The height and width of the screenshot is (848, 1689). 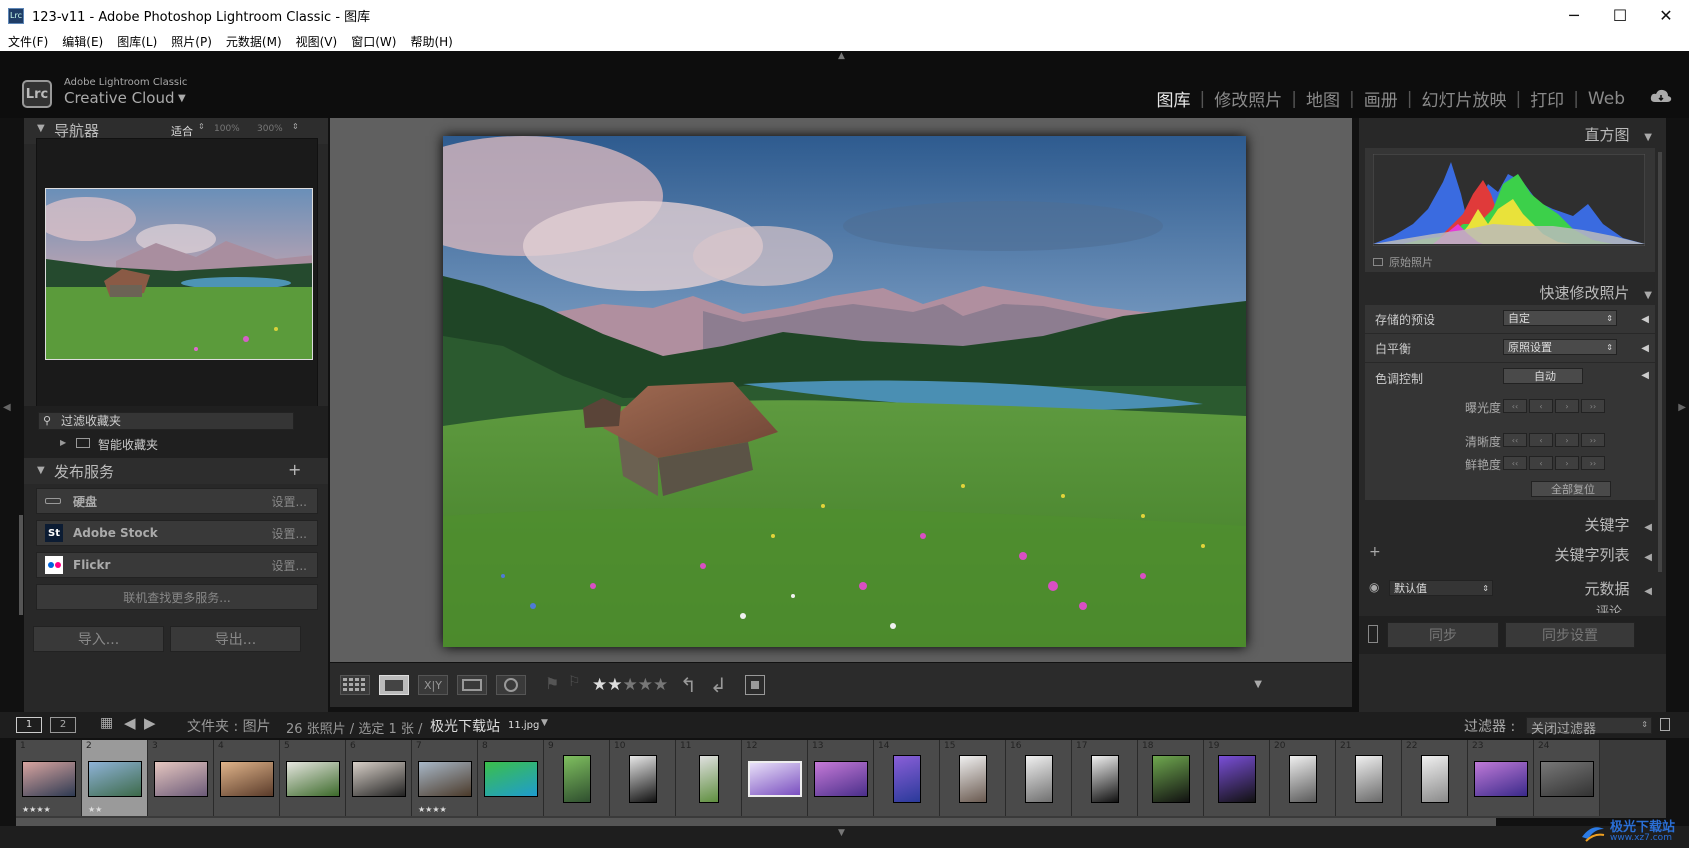 I want to click on collection-filter-field: ⚲ 过滤收藏夹, so click(x=166, y=421).